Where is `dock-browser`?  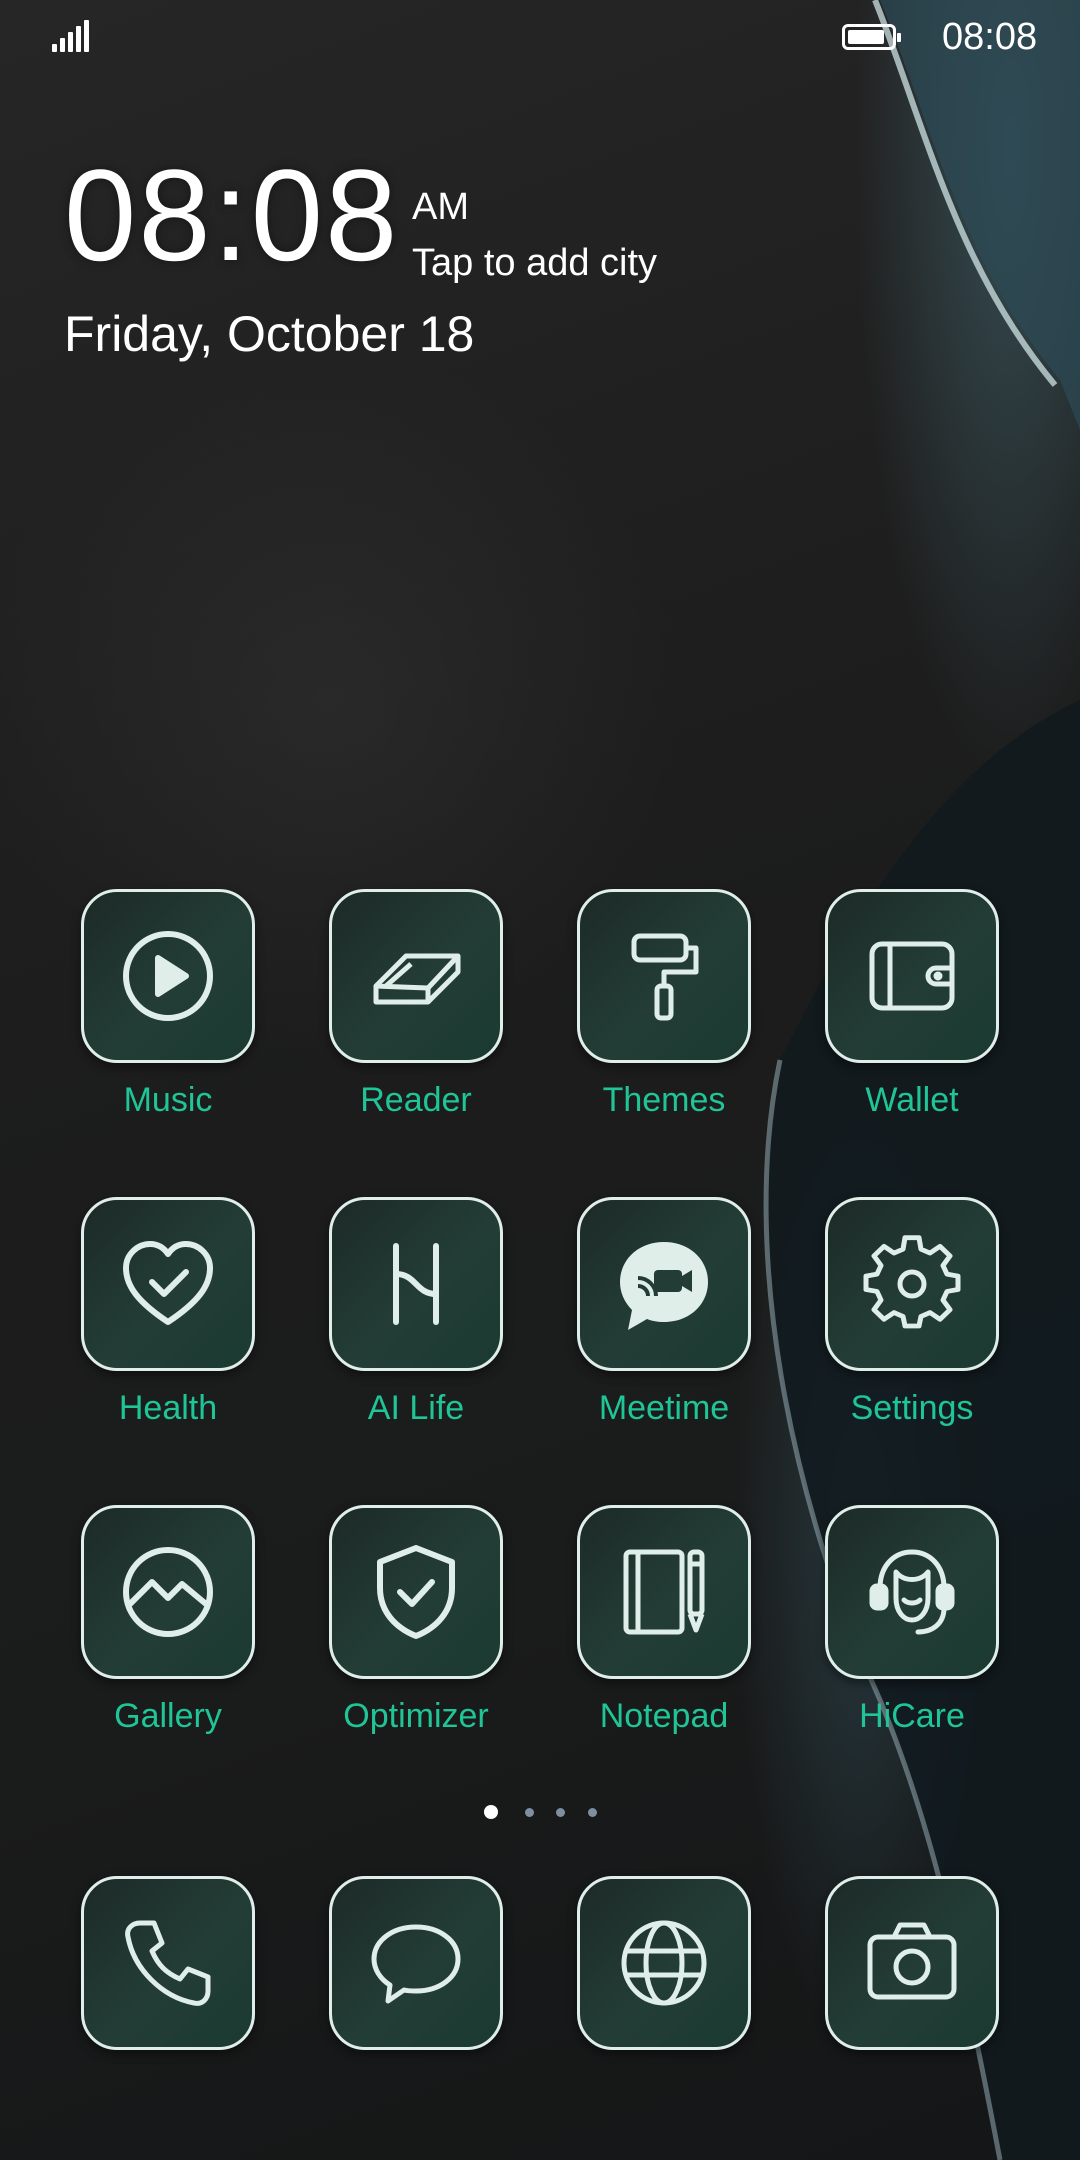 dock-browser is located at coordinates (664, 1963).